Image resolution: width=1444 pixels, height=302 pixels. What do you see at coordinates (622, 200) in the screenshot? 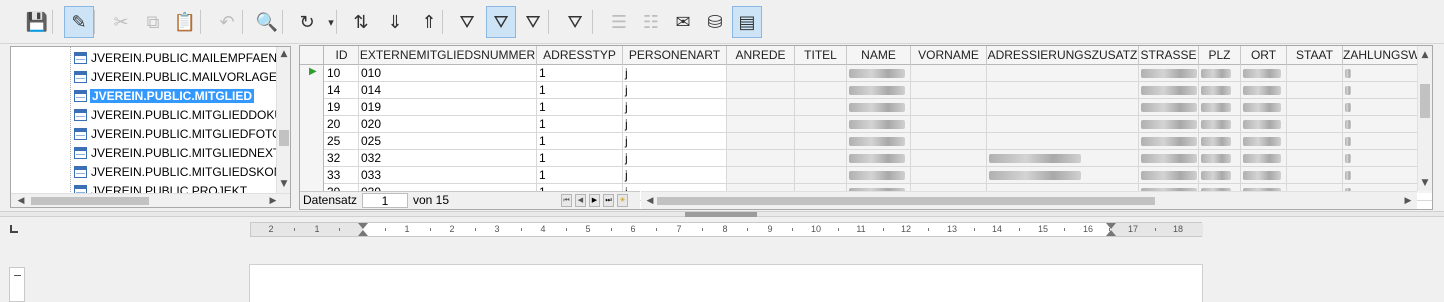
I see `new-record-icon: ✳` at bounding box center [622, 200].